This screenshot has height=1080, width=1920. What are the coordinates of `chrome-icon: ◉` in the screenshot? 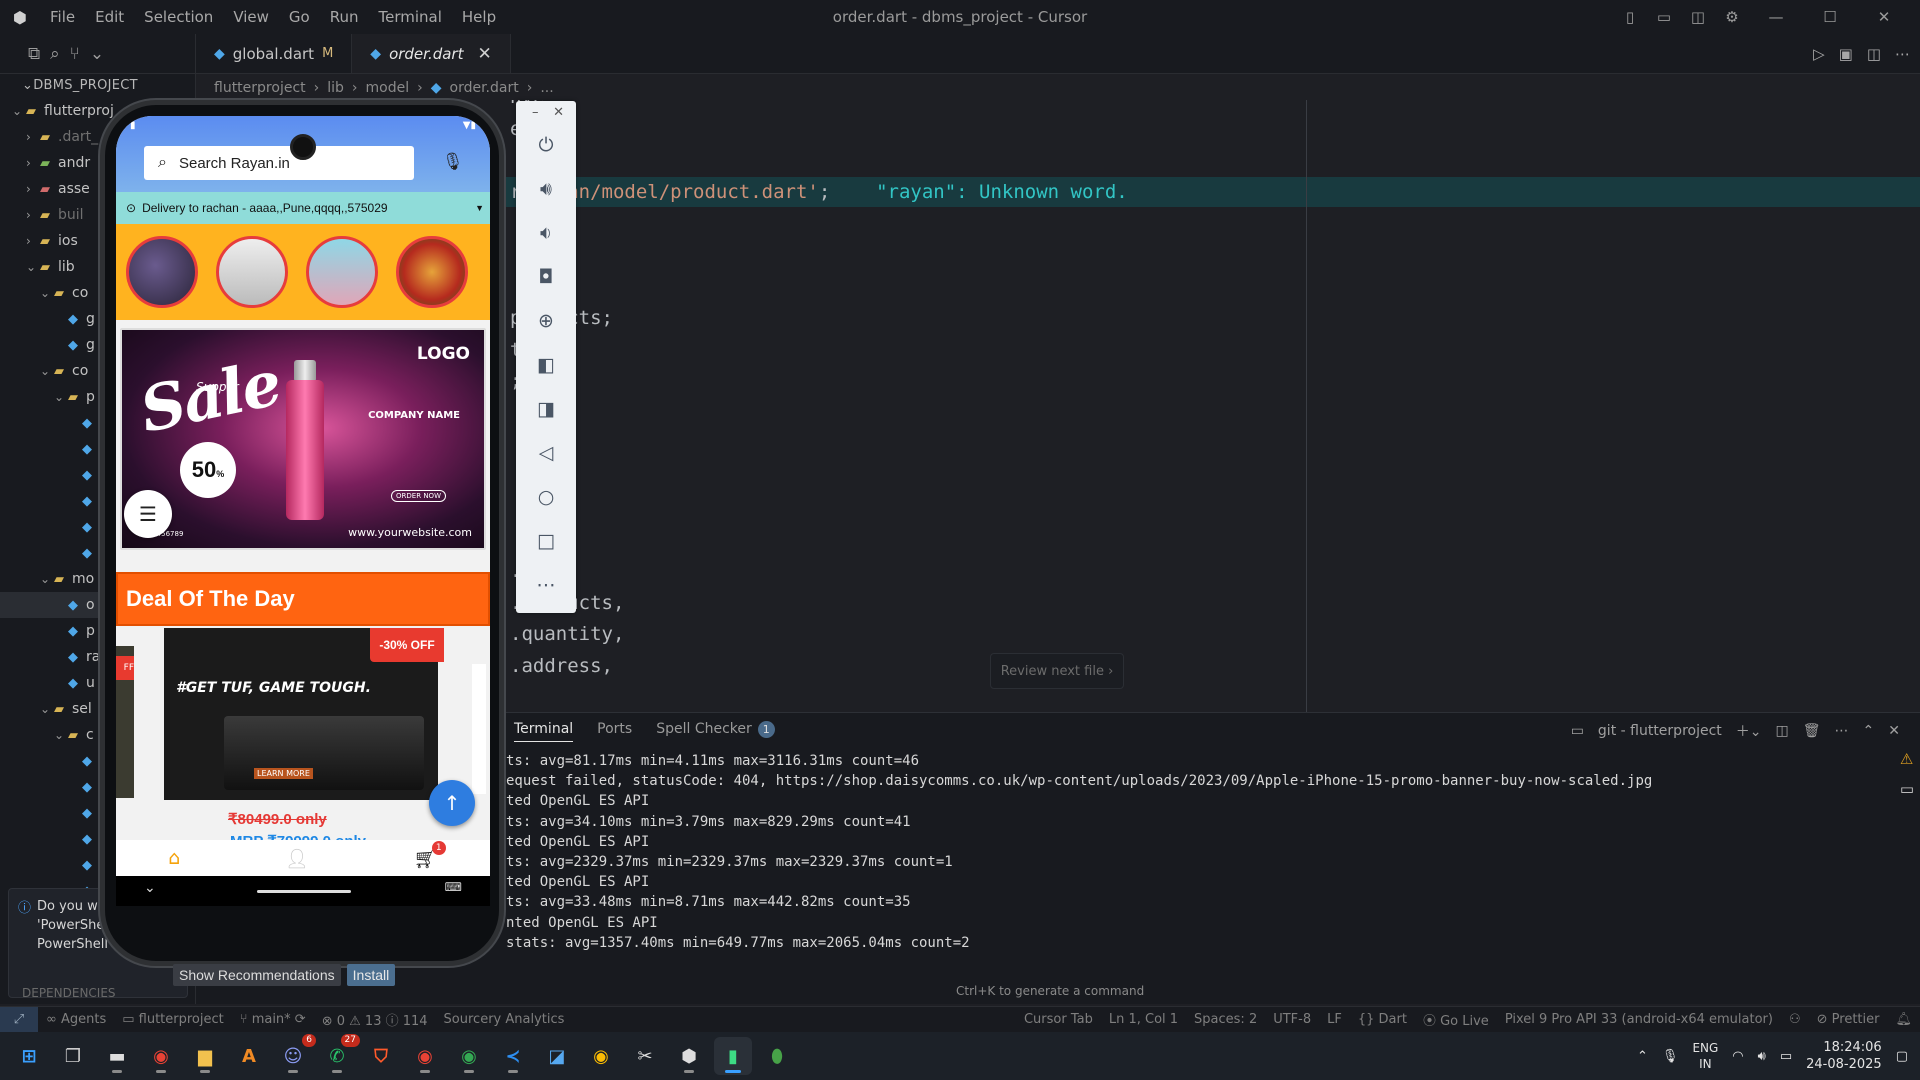 It's located at (161, 1056).